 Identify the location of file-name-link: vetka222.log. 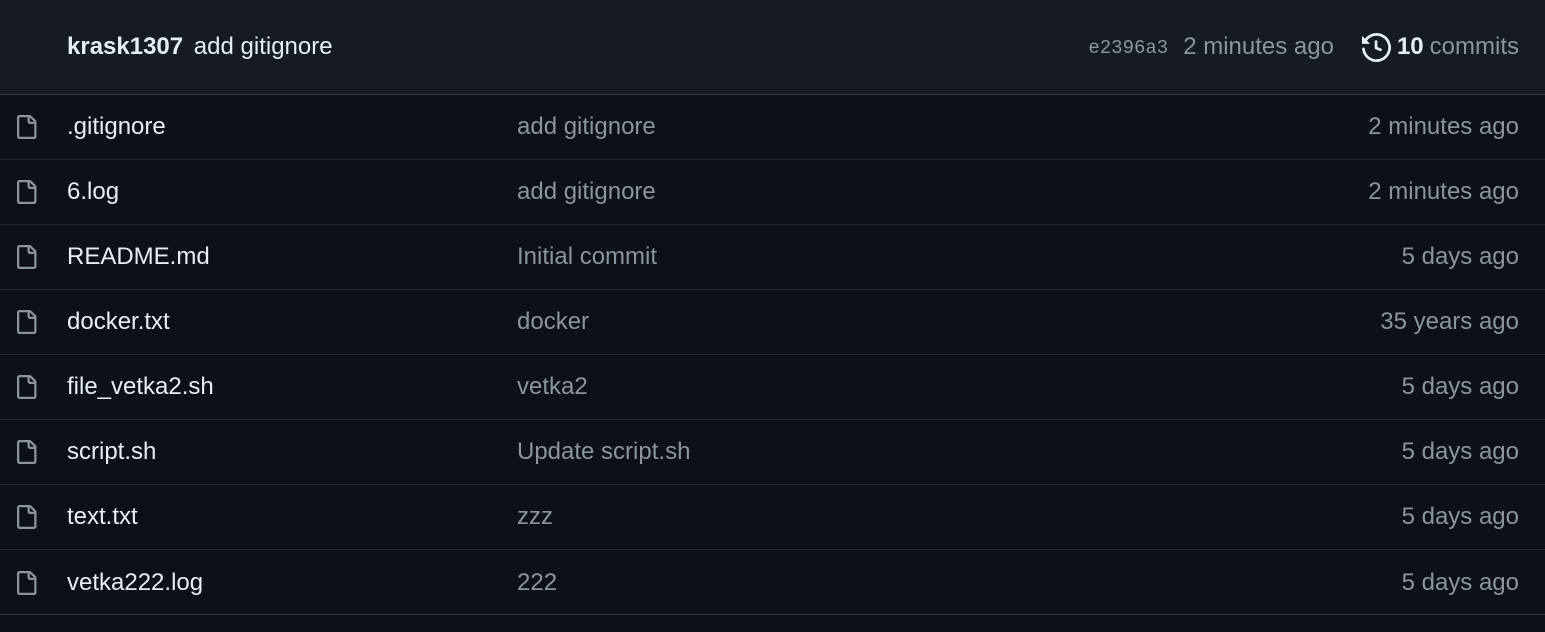
(135, 583).